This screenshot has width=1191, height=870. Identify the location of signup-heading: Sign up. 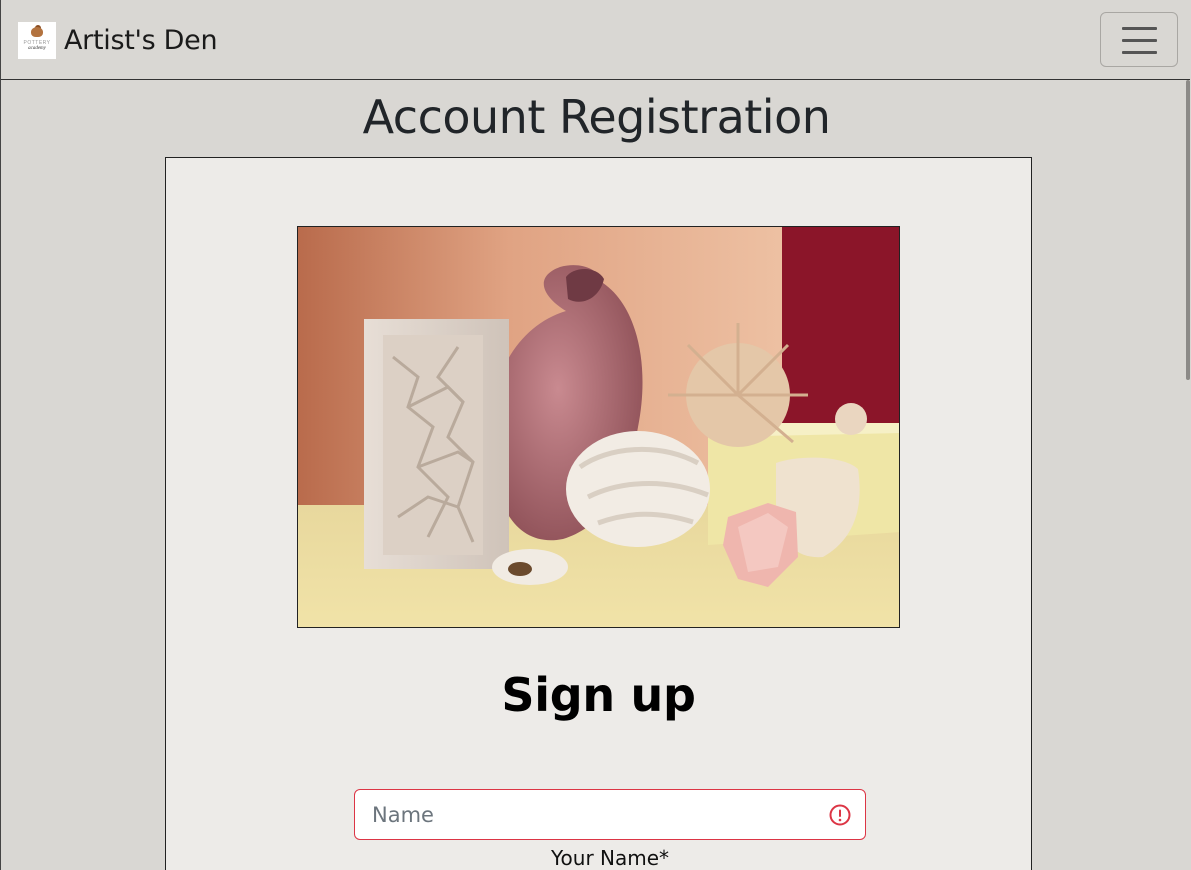
(598, 695).